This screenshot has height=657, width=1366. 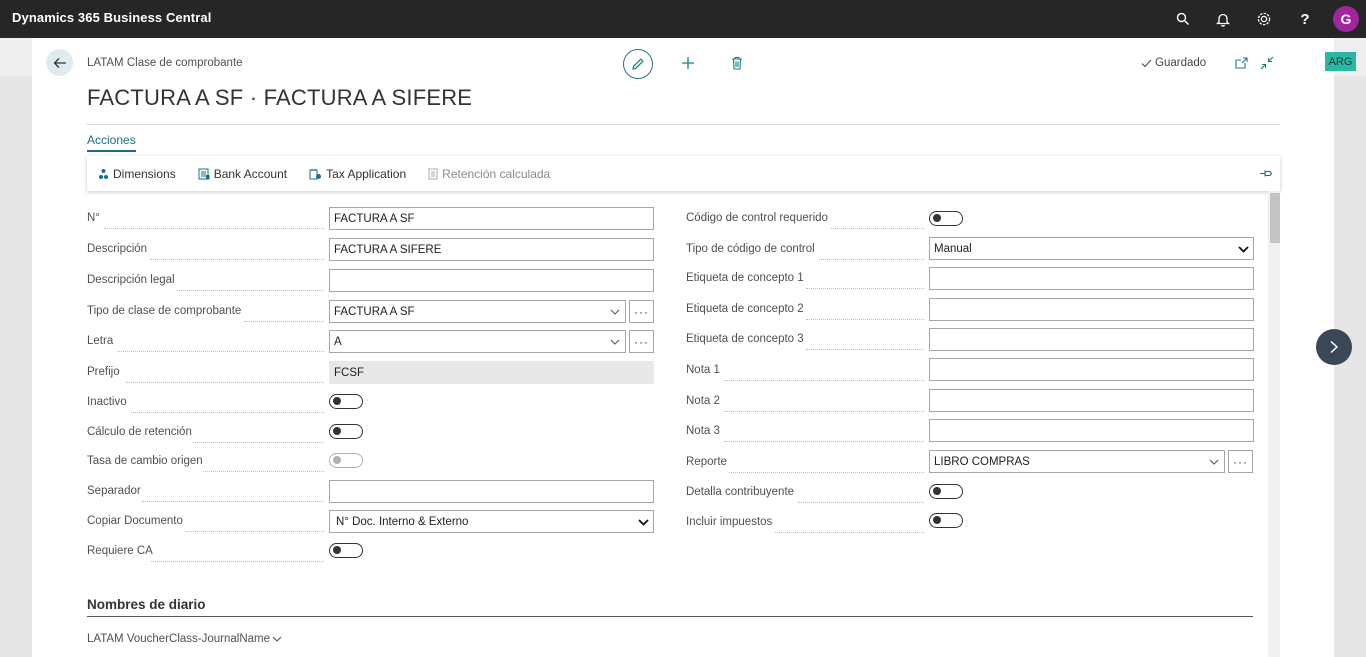 I want to click on tipo-codigo-control-value: Manual, so click(x=953, y=248).